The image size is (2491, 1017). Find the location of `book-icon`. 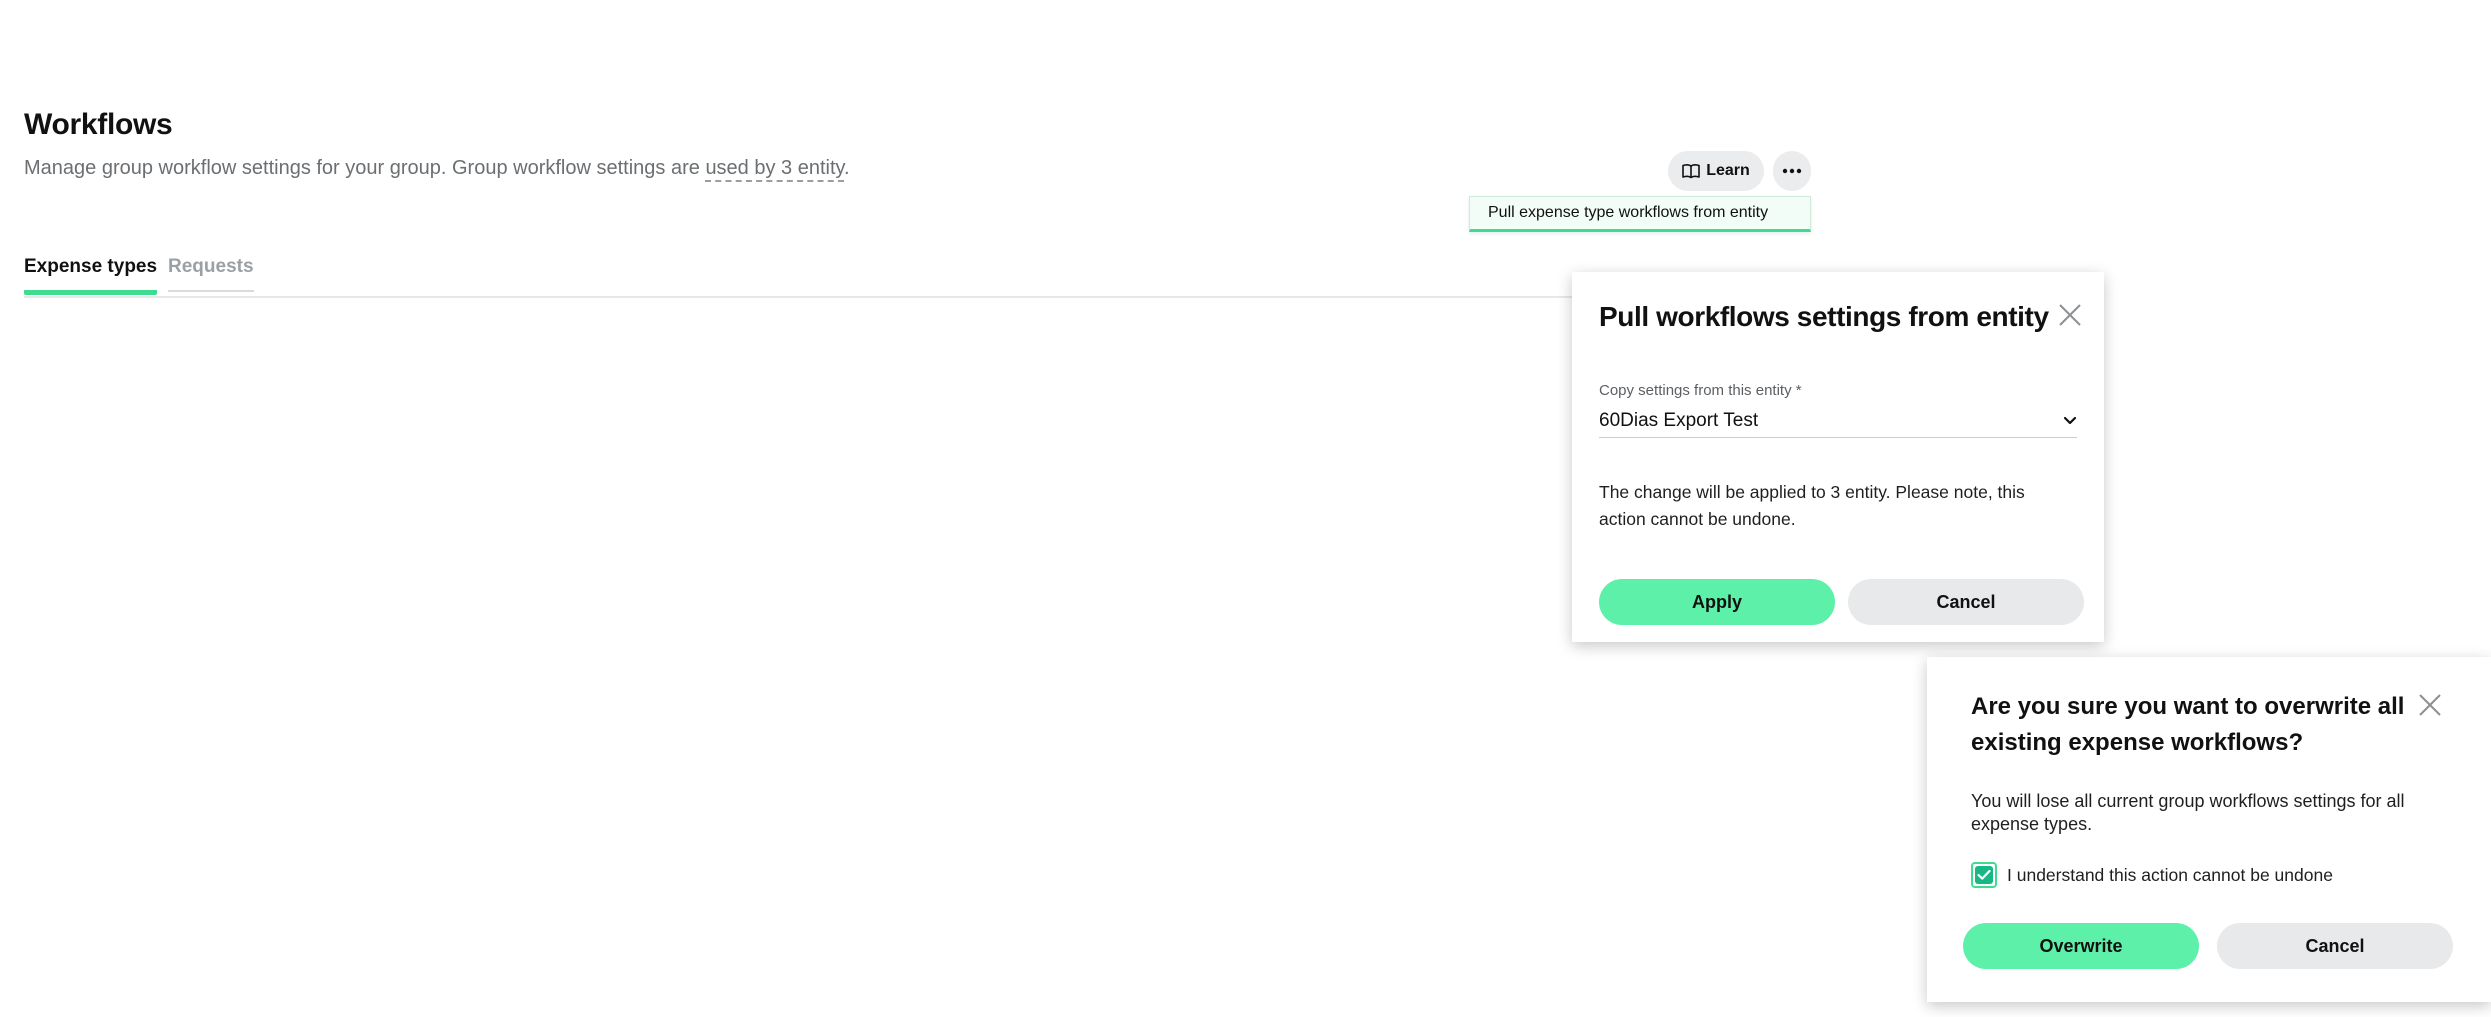

book-icon is located at coordinates (1691, 171).